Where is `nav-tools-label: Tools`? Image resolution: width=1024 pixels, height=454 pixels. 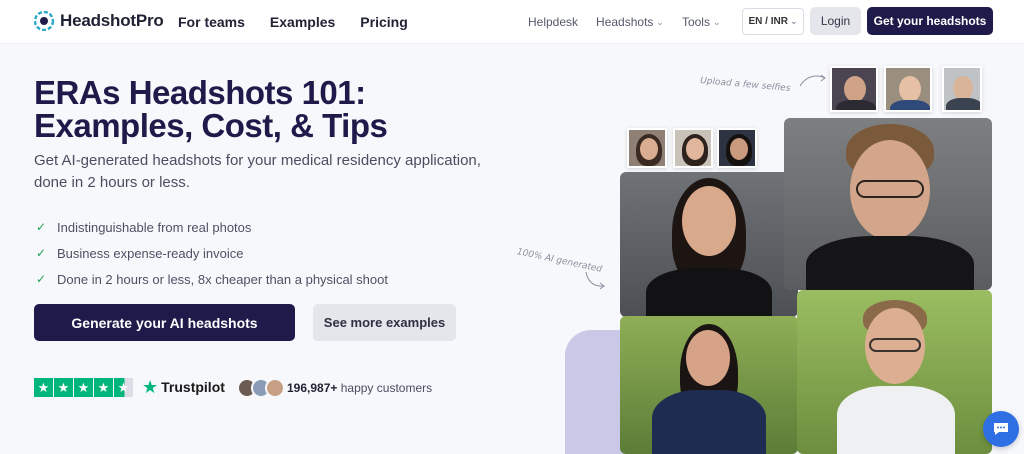 nav-tools-label: Tools is located at coordinates (695, 22).